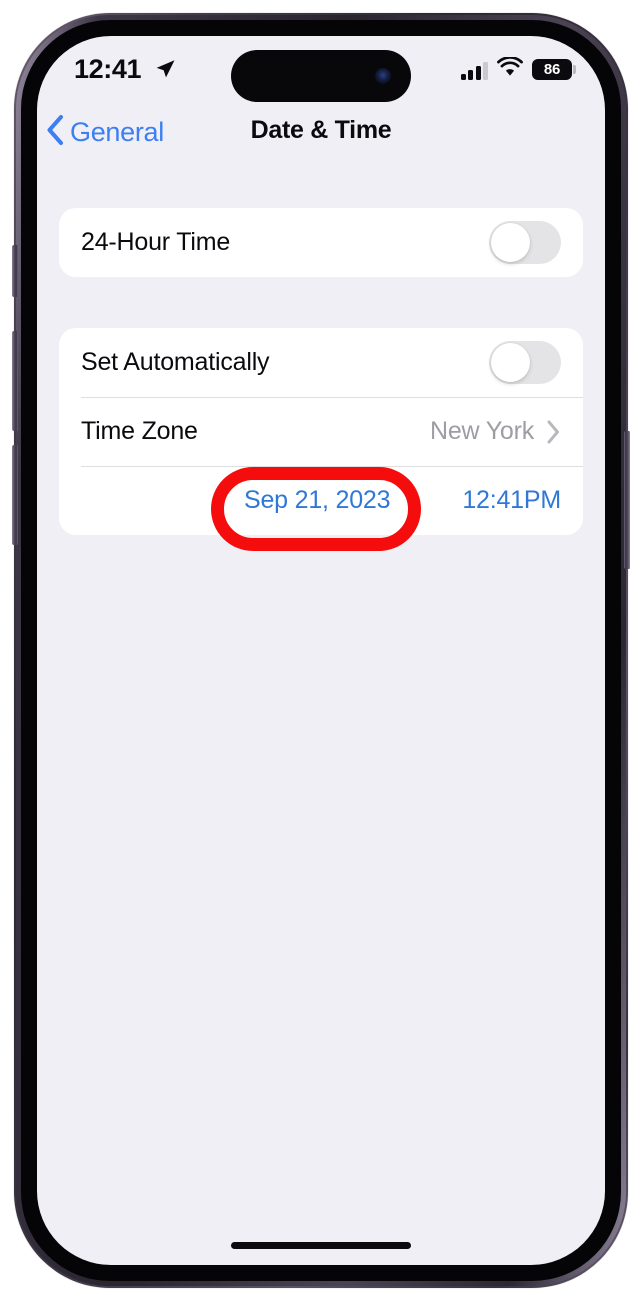 Image resolution: width=642 pixels, height=1301 pixels. What do you see at coordinates (627, 500) in the screenshot?
I see `power-button` at bounding box center [627, 500].